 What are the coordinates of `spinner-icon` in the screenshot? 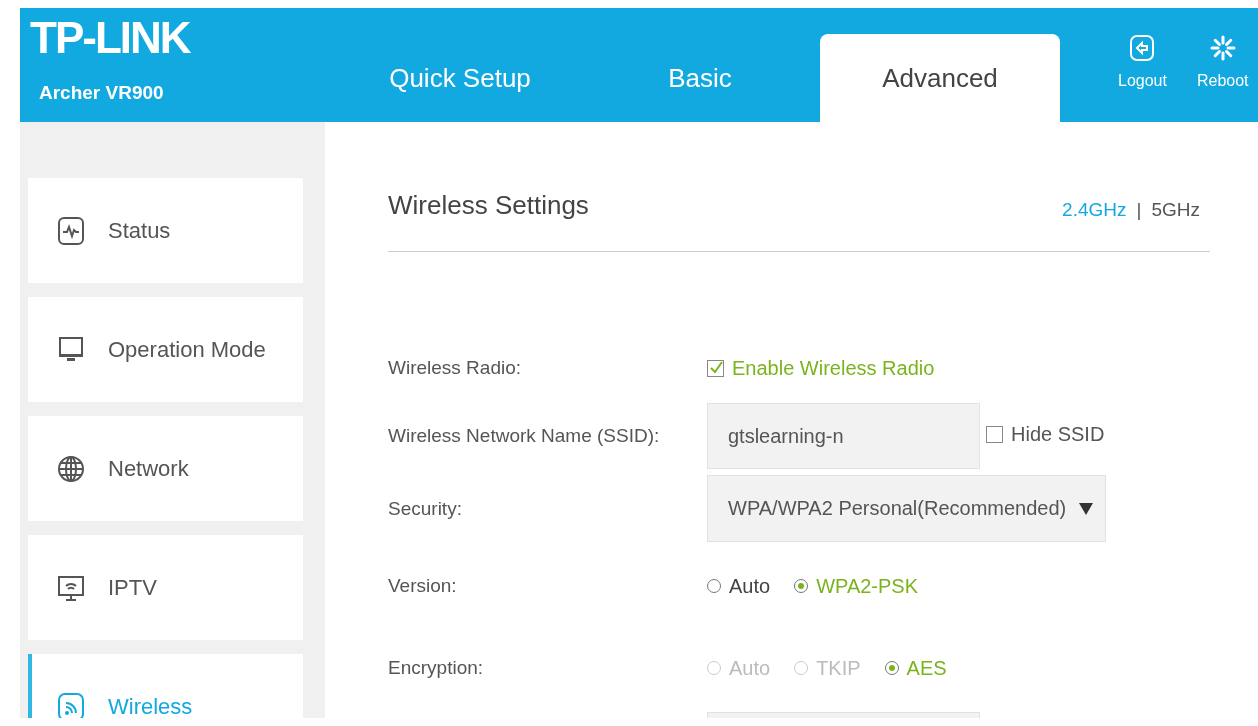 It's located at (1222, 48).